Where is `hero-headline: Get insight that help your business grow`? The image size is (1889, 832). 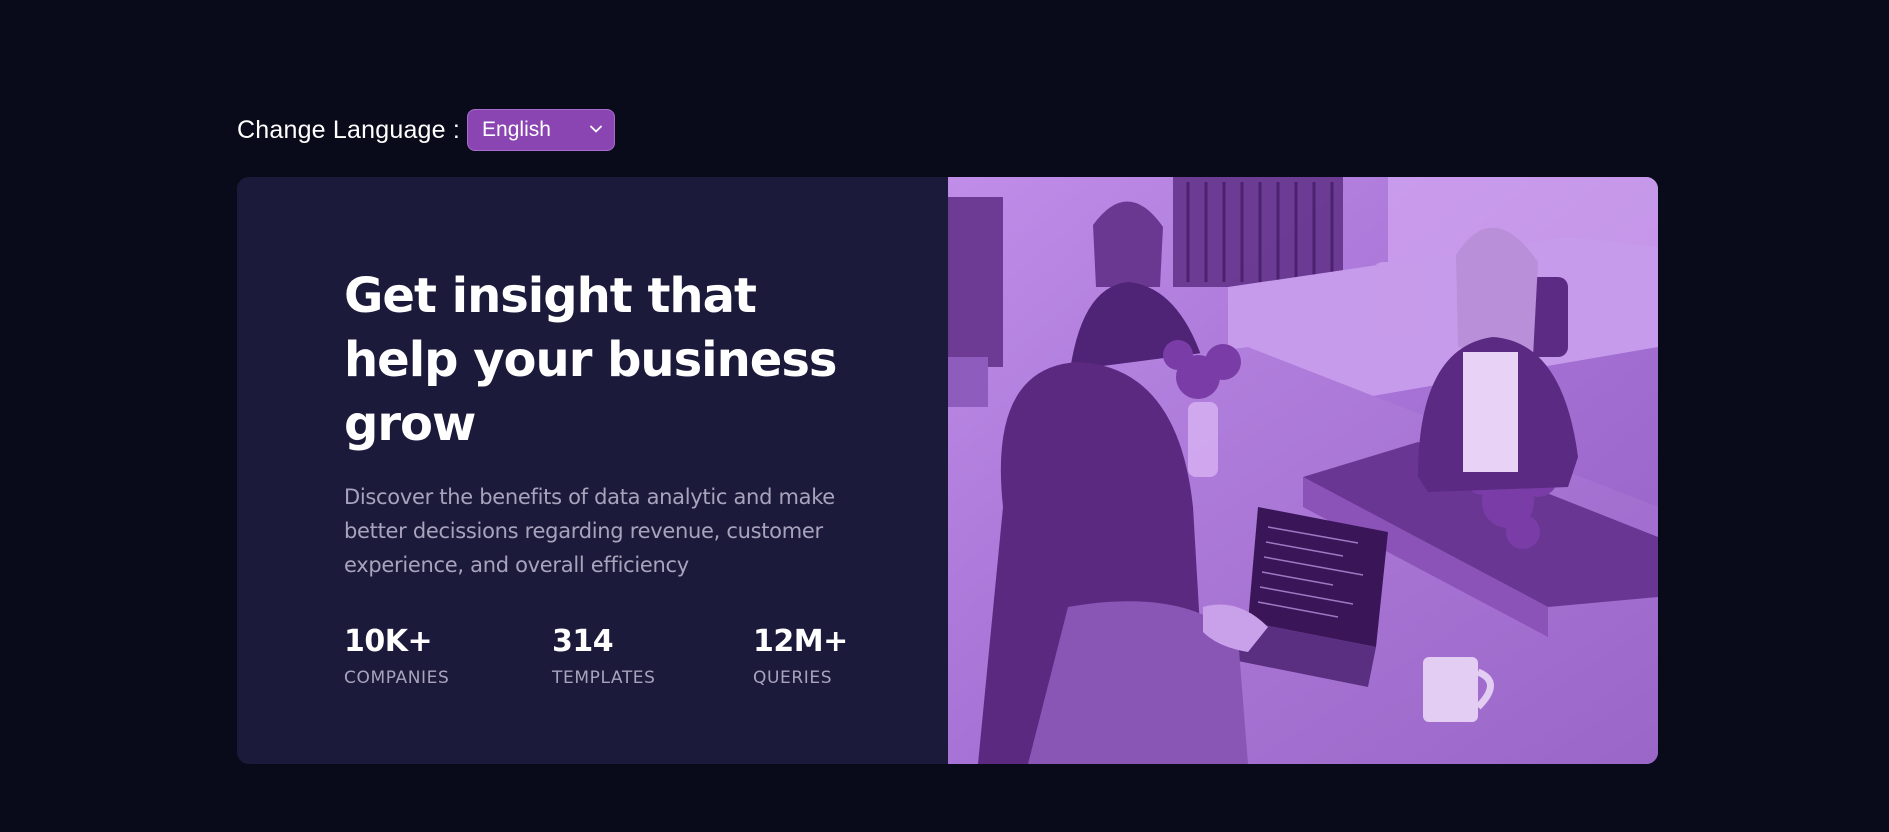 hero-headline: Get insight that help your business grow is located at coordinates (591, 360).